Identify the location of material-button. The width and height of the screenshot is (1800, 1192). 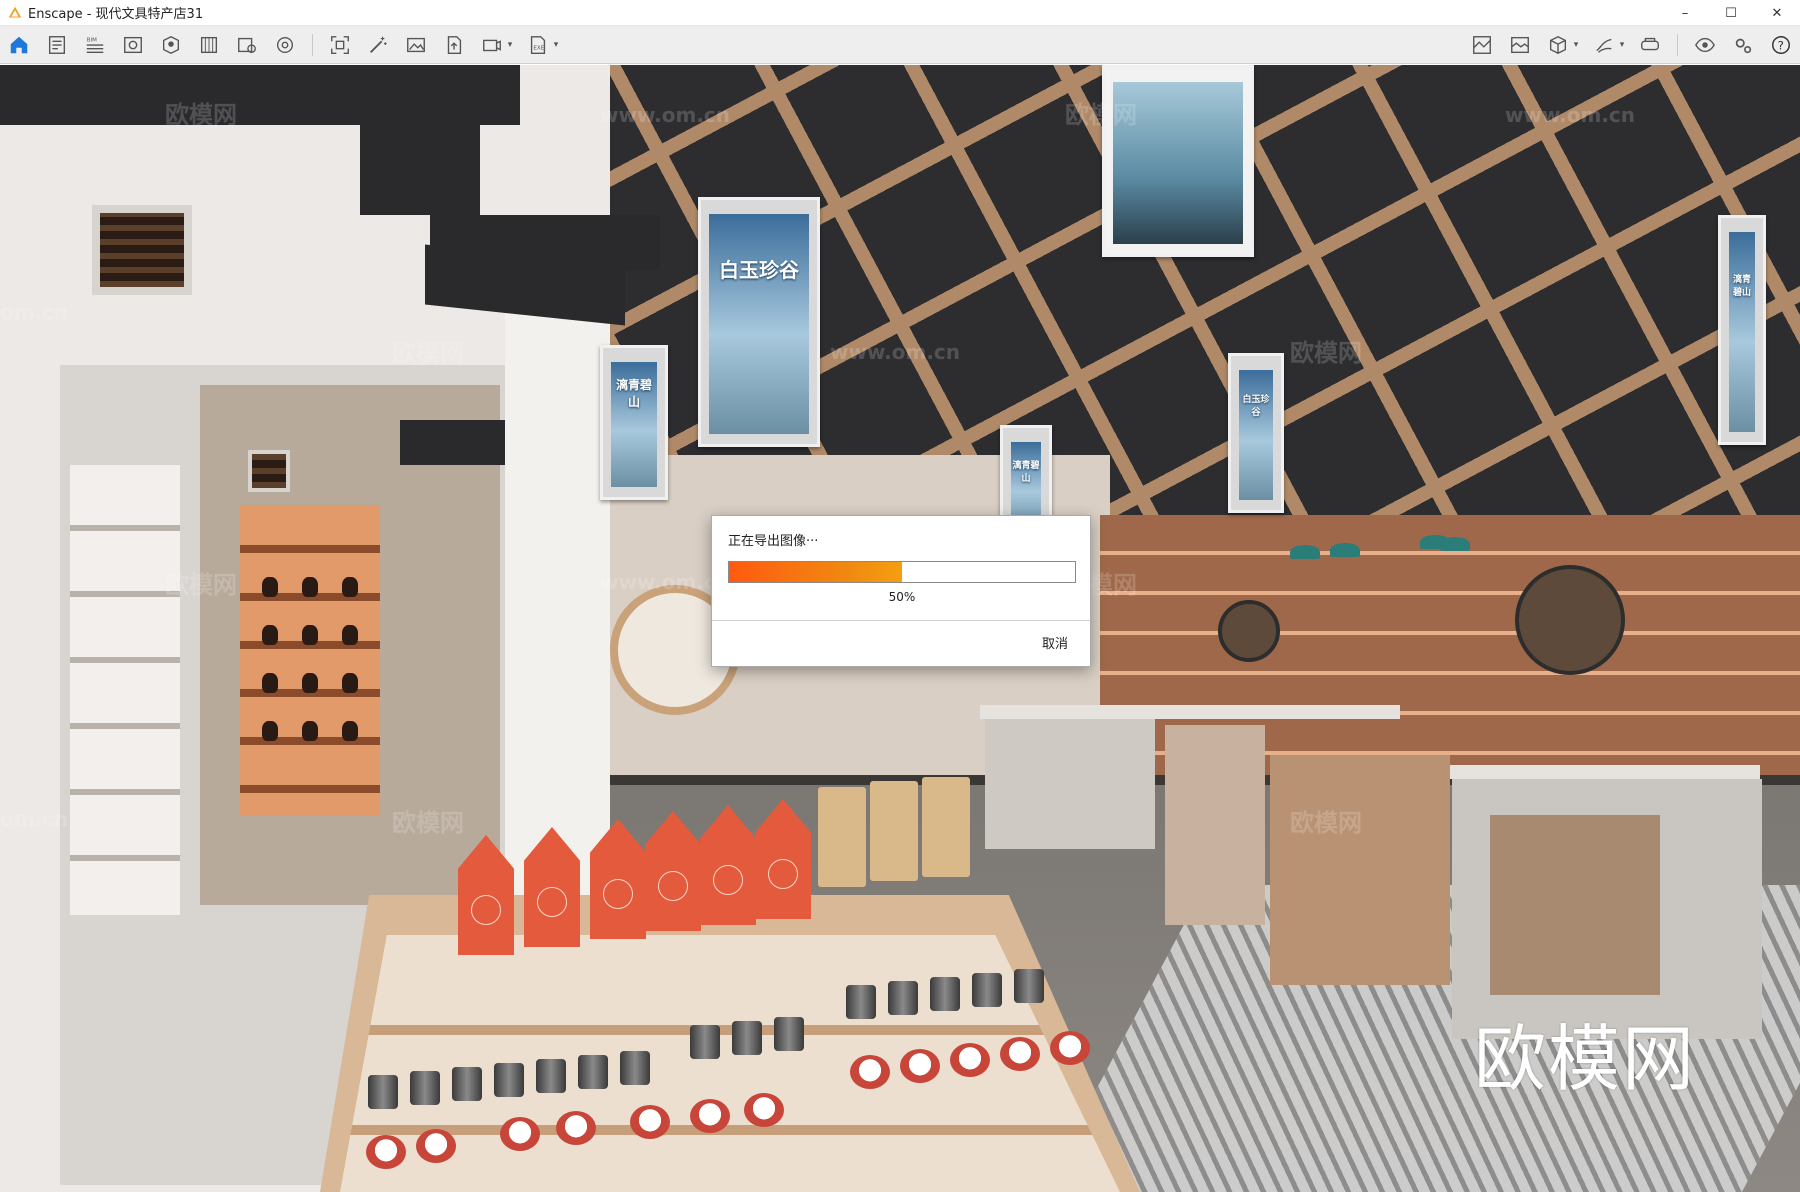
(209, 45).